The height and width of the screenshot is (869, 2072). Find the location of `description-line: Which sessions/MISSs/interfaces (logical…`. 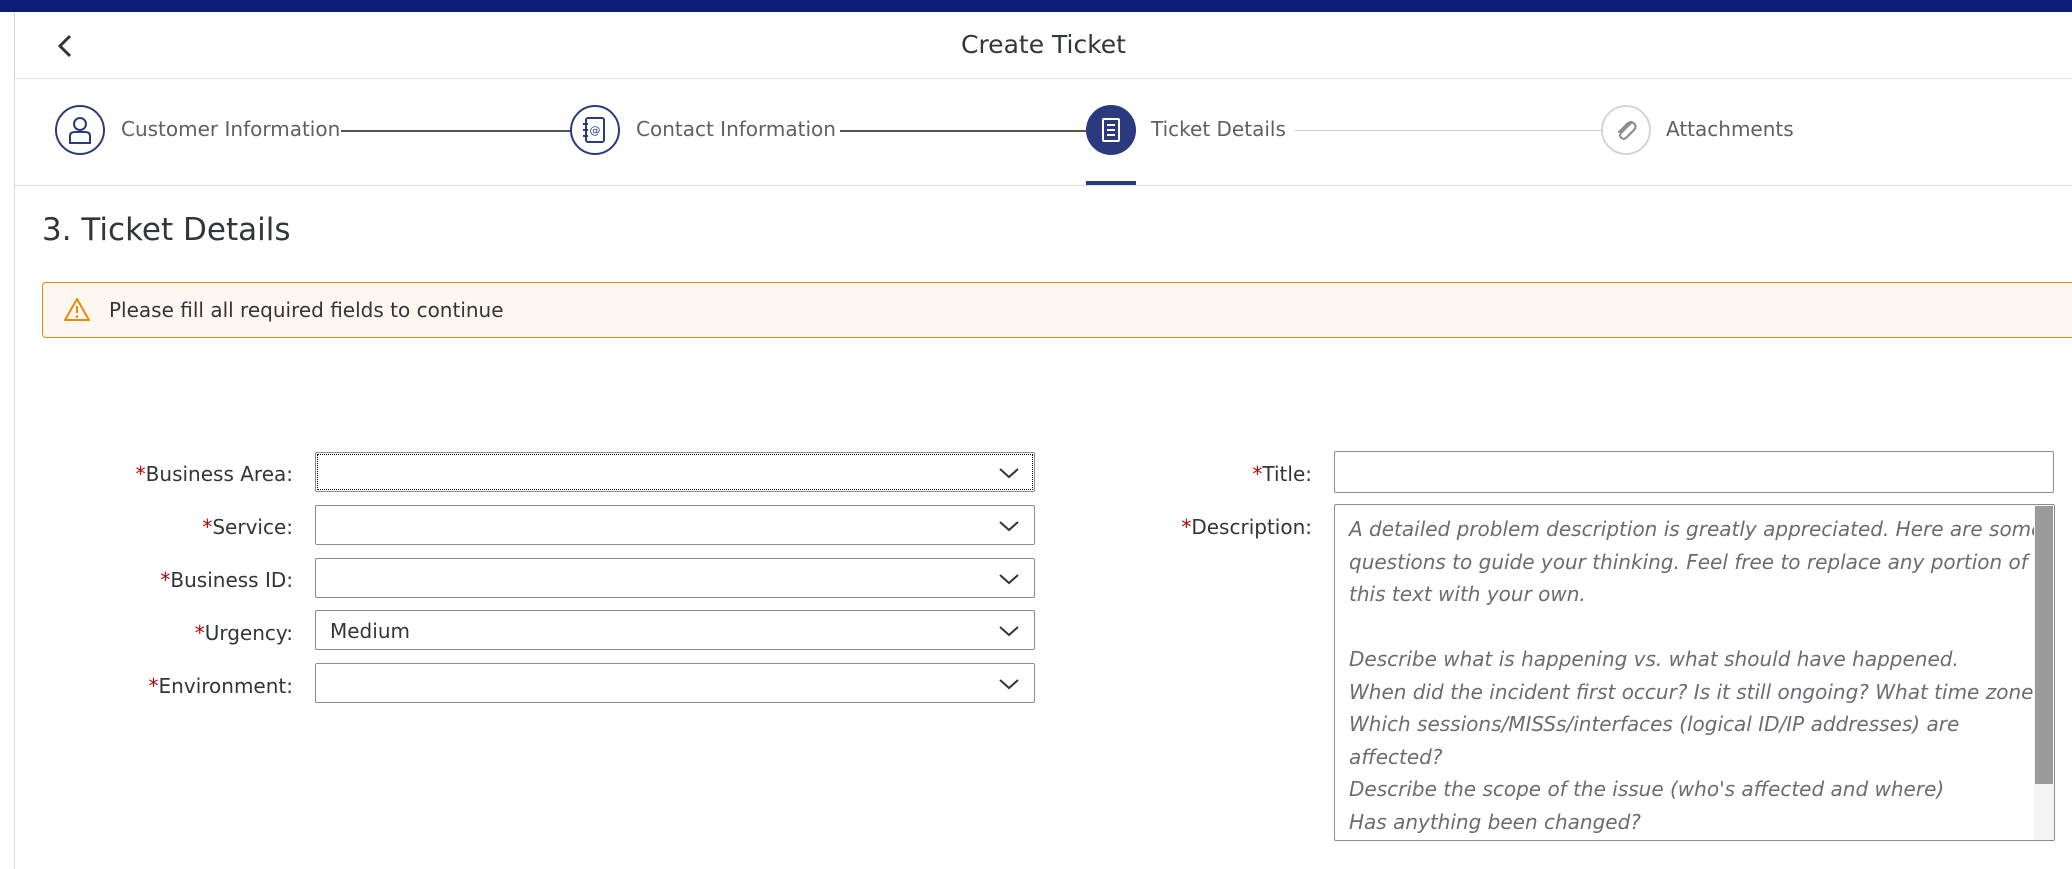

description-line: Which sessions/MISSs/interfaces (logical… is located at coordinates (1654, 724).